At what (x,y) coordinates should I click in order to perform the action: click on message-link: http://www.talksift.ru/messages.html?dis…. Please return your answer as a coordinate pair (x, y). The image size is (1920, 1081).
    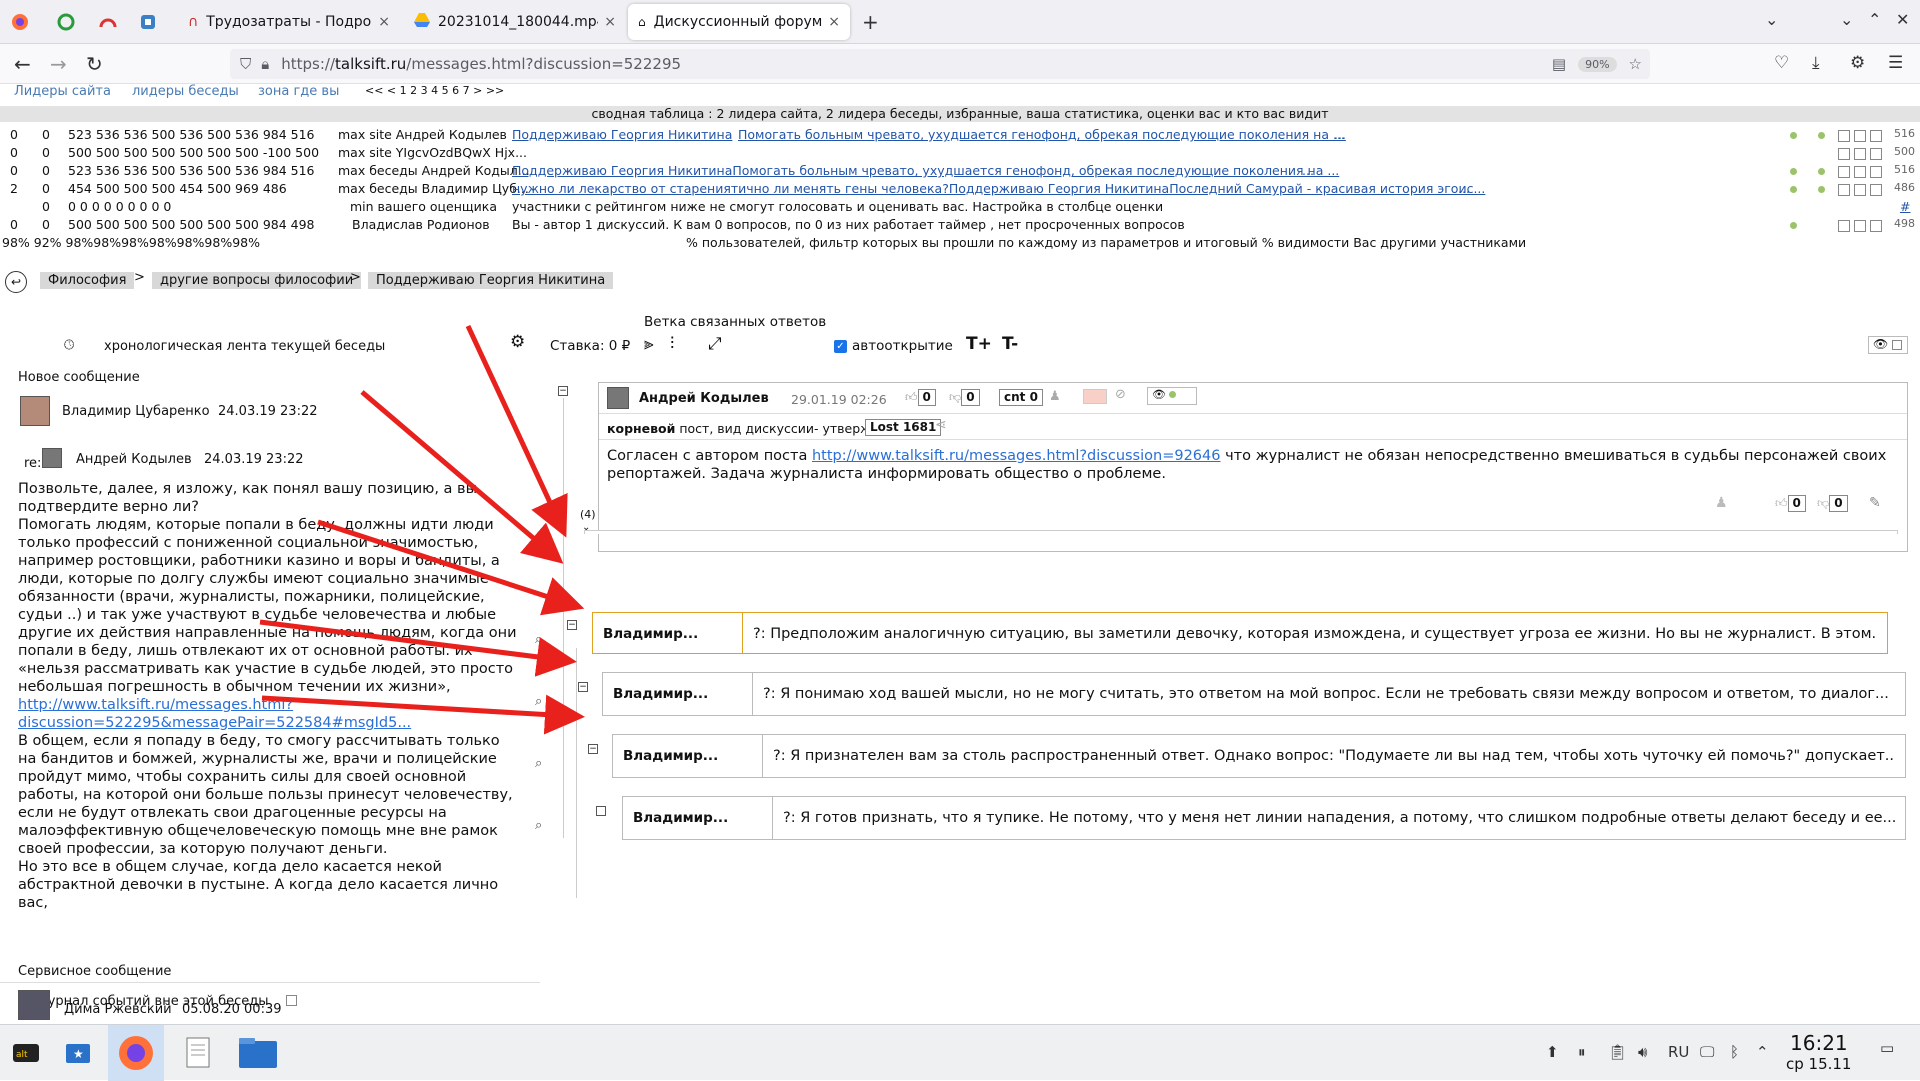
    Looking at the image, I should click on (214, 714).